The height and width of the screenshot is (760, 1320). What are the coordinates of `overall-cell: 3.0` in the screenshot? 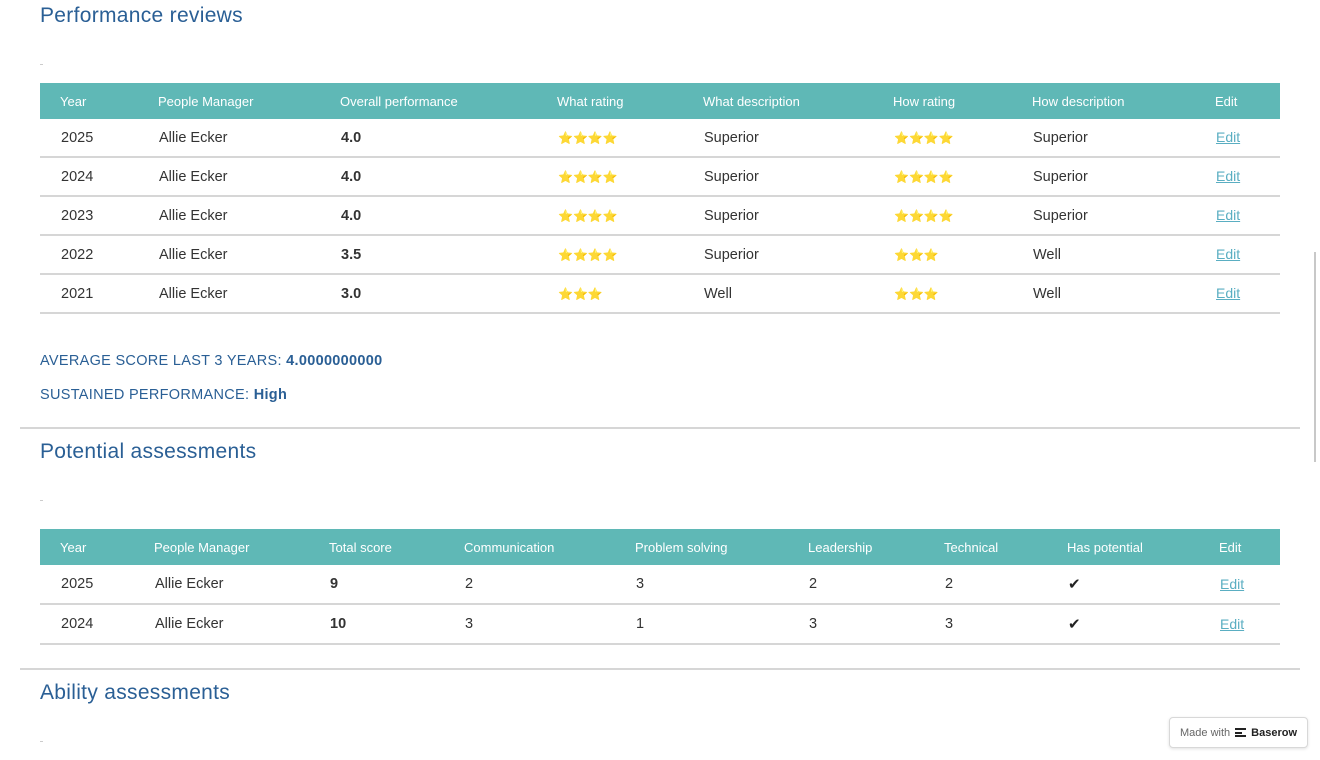 It's located at (428, 294).